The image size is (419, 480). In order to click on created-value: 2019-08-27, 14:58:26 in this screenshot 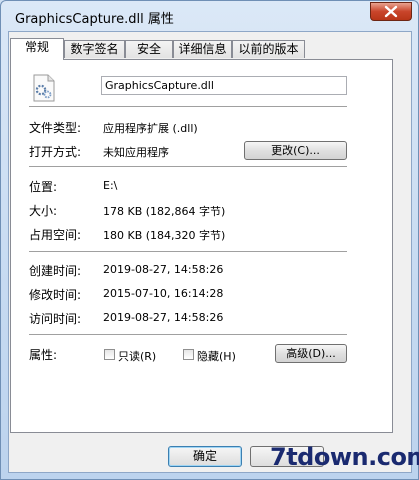, I will do `click(163, 269)`.